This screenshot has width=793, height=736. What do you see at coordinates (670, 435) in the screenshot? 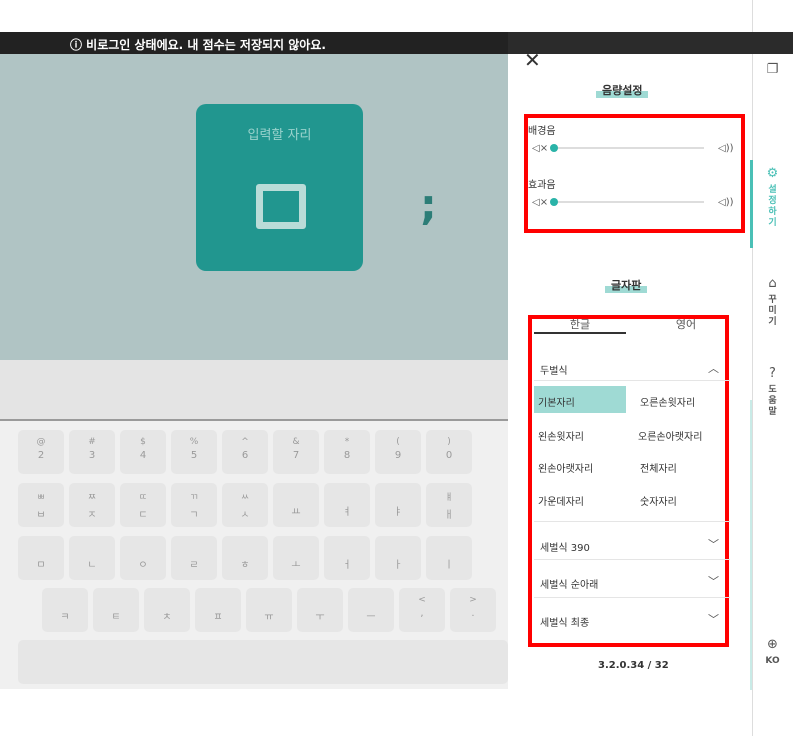
I see `option-right-bottom: 오른손아랫자리` at bounding box center [670, 435].